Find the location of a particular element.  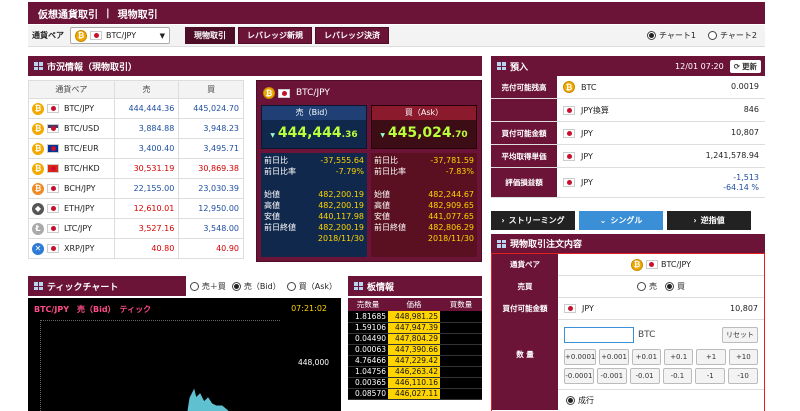

tab-spot: 現物取引 is located at coordinates (210, 35).